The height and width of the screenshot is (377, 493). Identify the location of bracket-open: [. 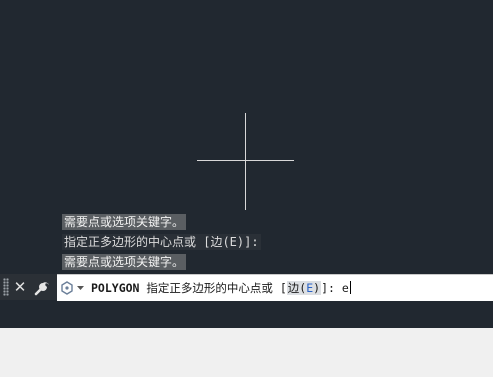
(283, 288).